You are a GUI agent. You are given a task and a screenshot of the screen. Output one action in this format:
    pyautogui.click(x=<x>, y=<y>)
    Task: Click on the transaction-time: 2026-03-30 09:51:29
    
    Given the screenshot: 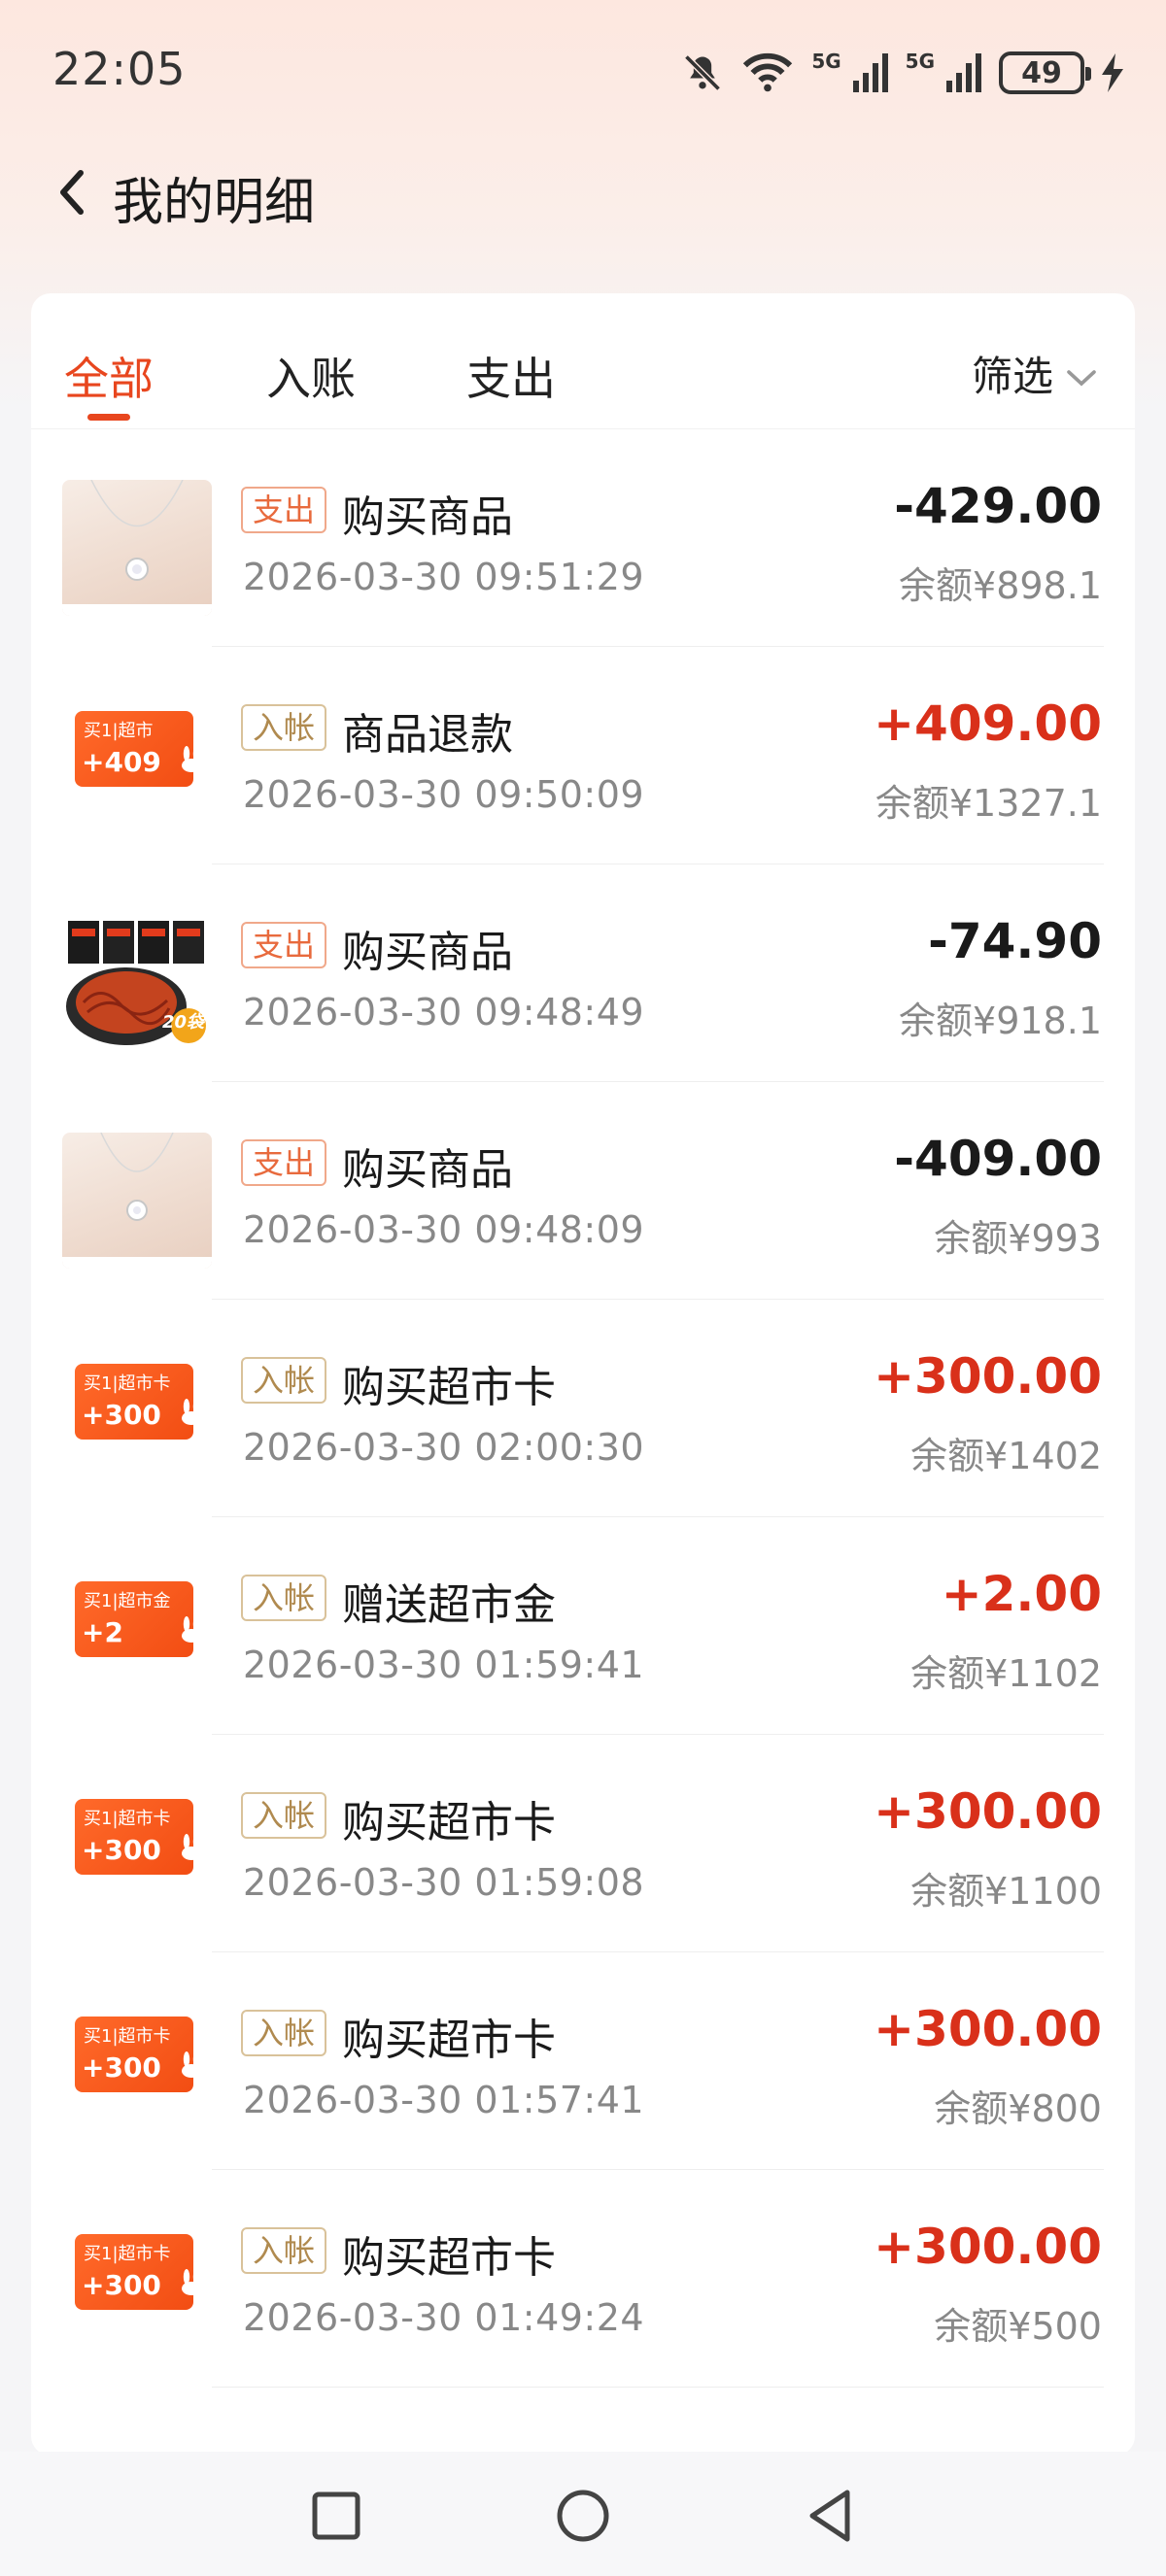 What is the action you would take?
    pyautogui.click(x=444, y=577)
    